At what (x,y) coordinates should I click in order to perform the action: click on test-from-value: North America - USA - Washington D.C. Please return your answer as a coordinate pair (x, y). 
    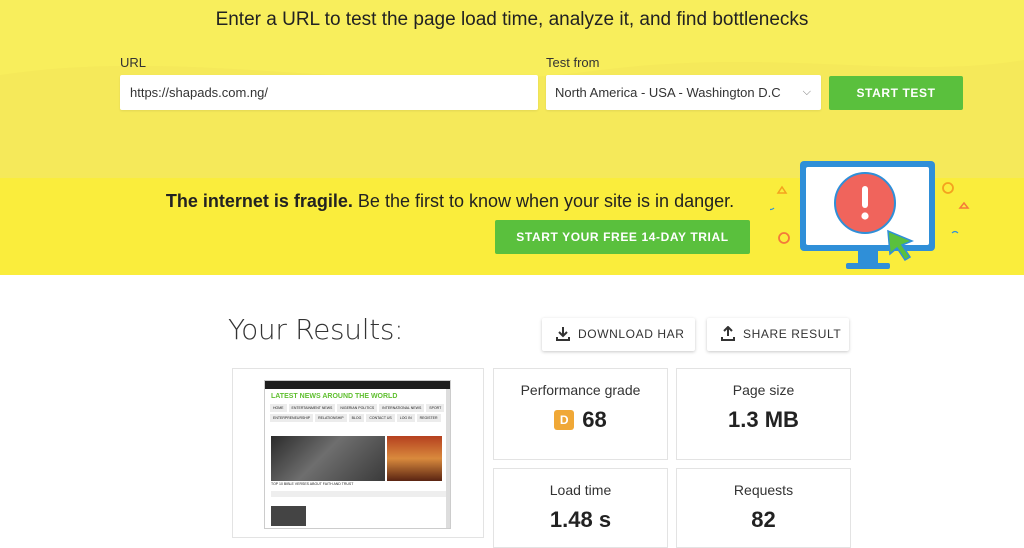
    Looking at the image, I should click on (668, 92).